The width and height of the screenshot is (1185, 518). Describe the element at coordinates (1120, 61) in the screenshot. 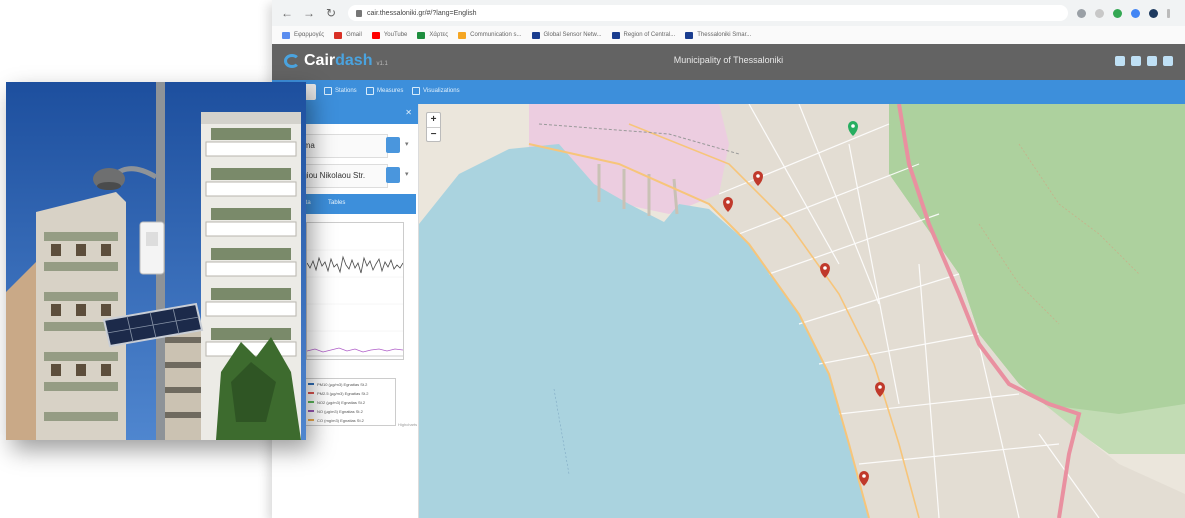

I see `user-icon` at that location.